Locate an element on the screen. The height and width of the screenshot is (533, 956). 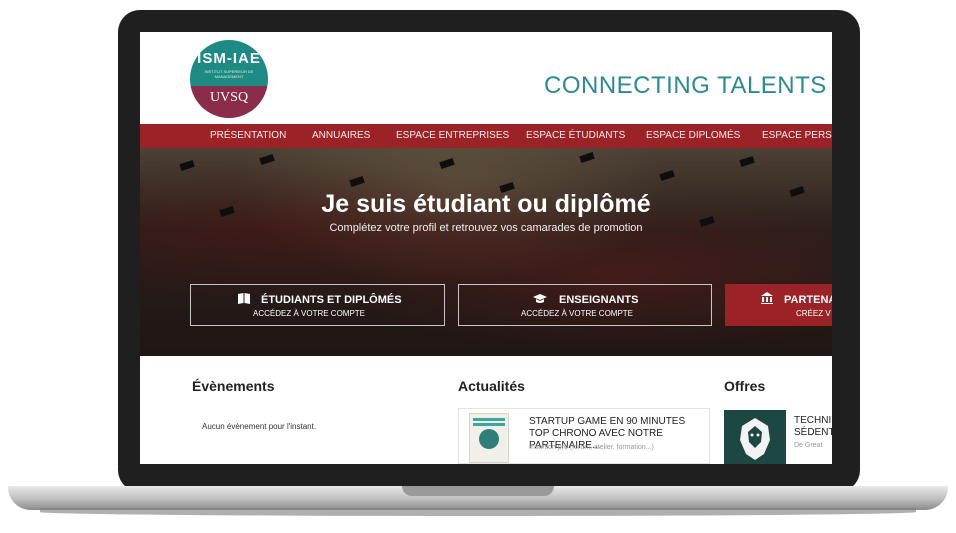
logo-uvsq-text: UVSQ is located at coordinates (229, 97).